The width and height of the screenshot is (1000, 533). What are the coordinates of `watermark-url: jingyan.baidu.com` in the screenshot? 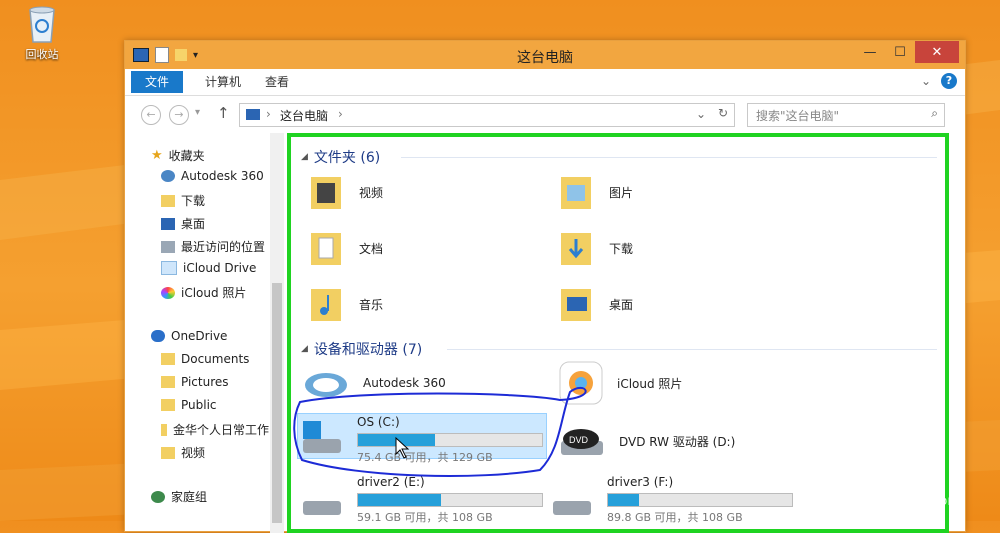 It's located at (900, 501).